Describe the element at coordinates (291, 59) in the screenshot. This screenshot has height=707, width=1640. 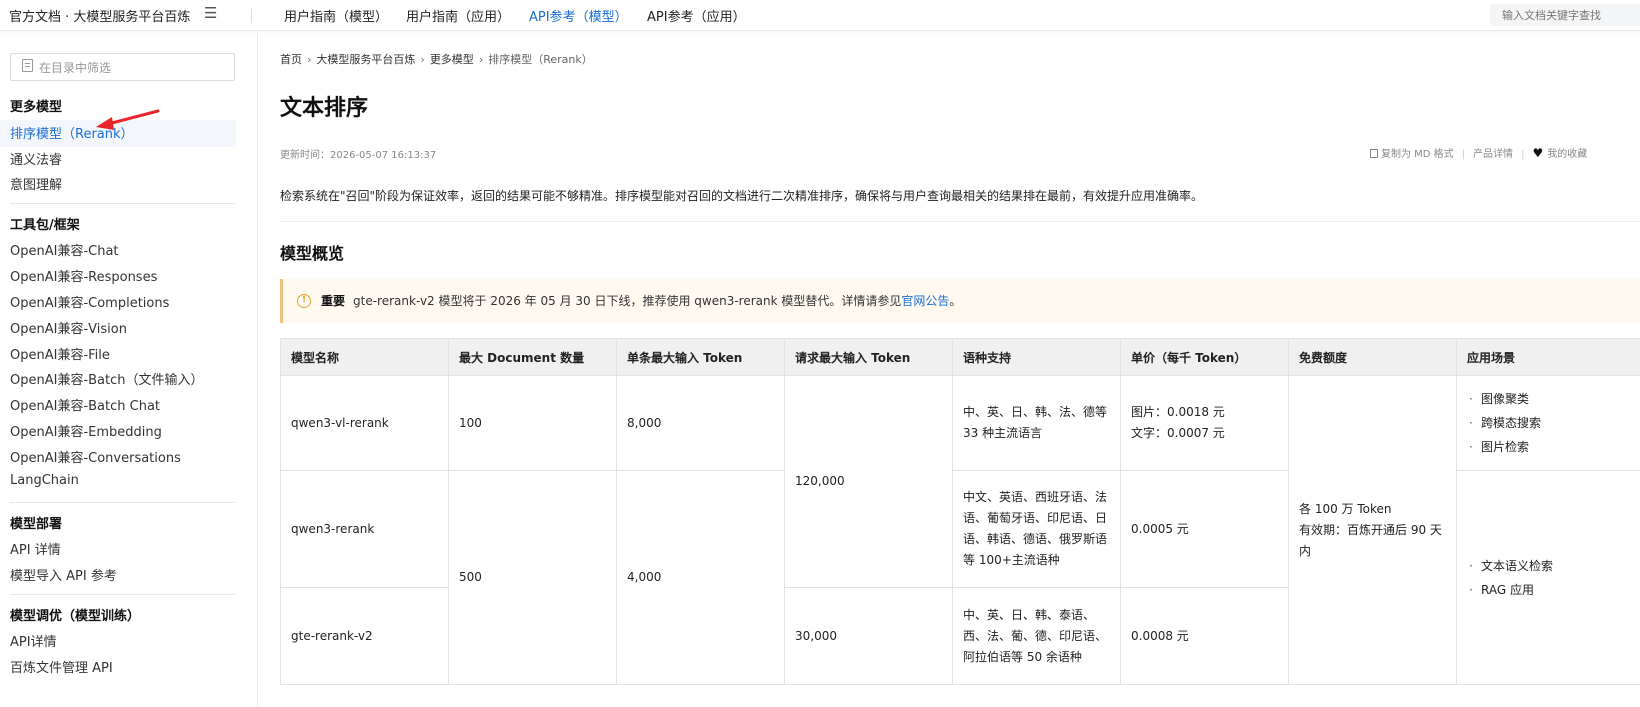
I see `breadcrumb-home: 首页` at that location.